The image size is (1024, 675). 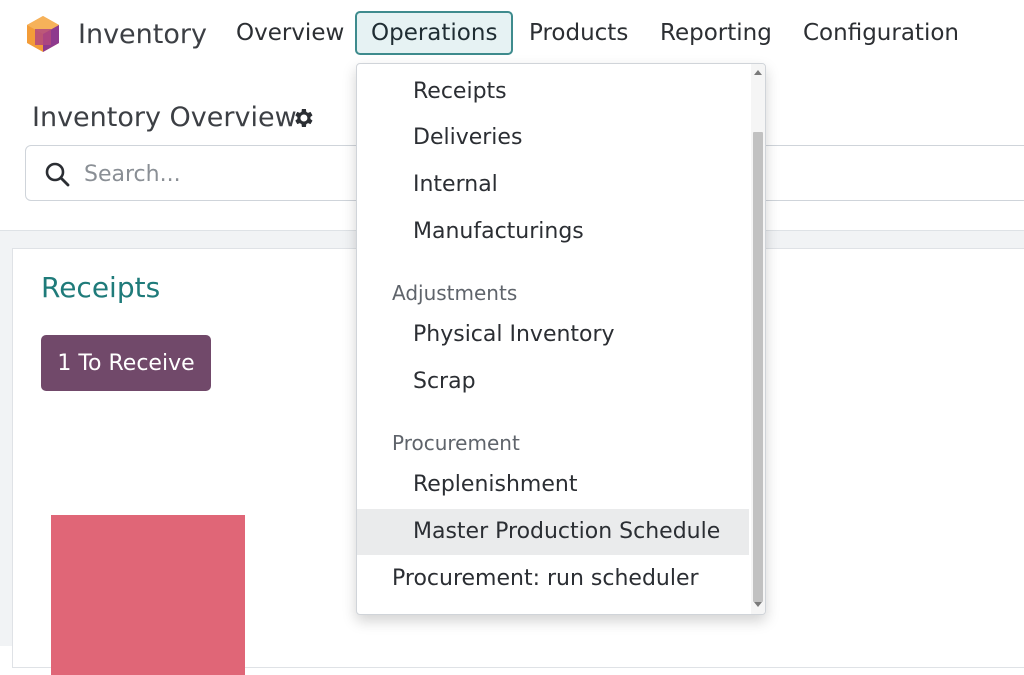 What do you see at coordinates (553, 138) in the screenshot?
I see `dropdown-item-deliveries: Deliveries` at bounding box center [553, 138].